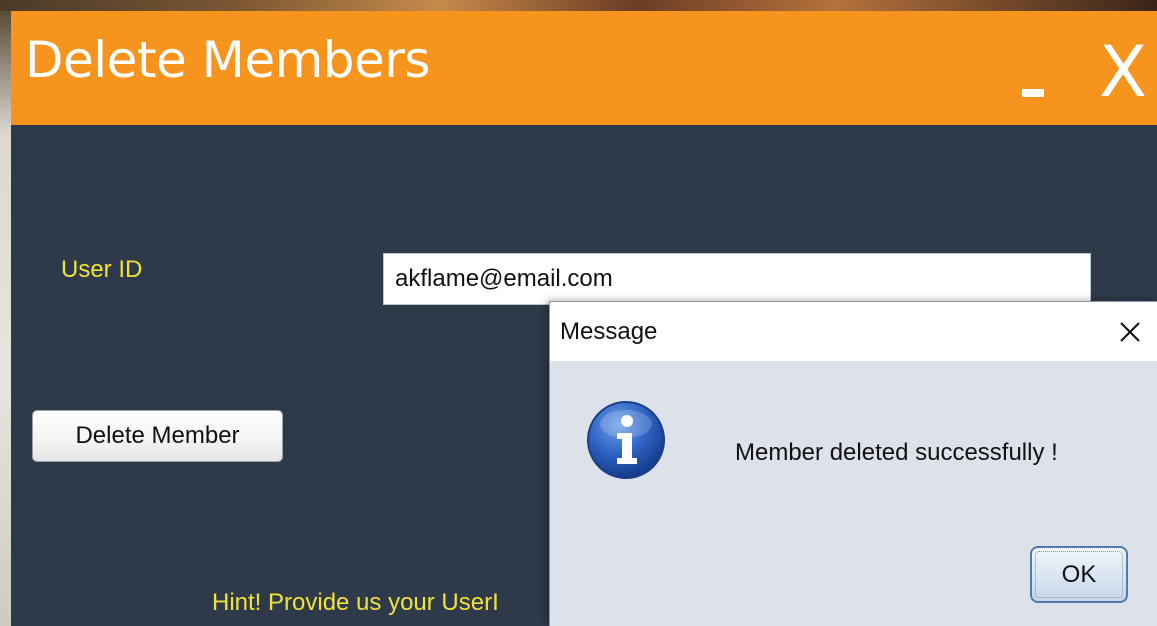  I want to click on delete-member-button: Delete Member, so click(157, 436).